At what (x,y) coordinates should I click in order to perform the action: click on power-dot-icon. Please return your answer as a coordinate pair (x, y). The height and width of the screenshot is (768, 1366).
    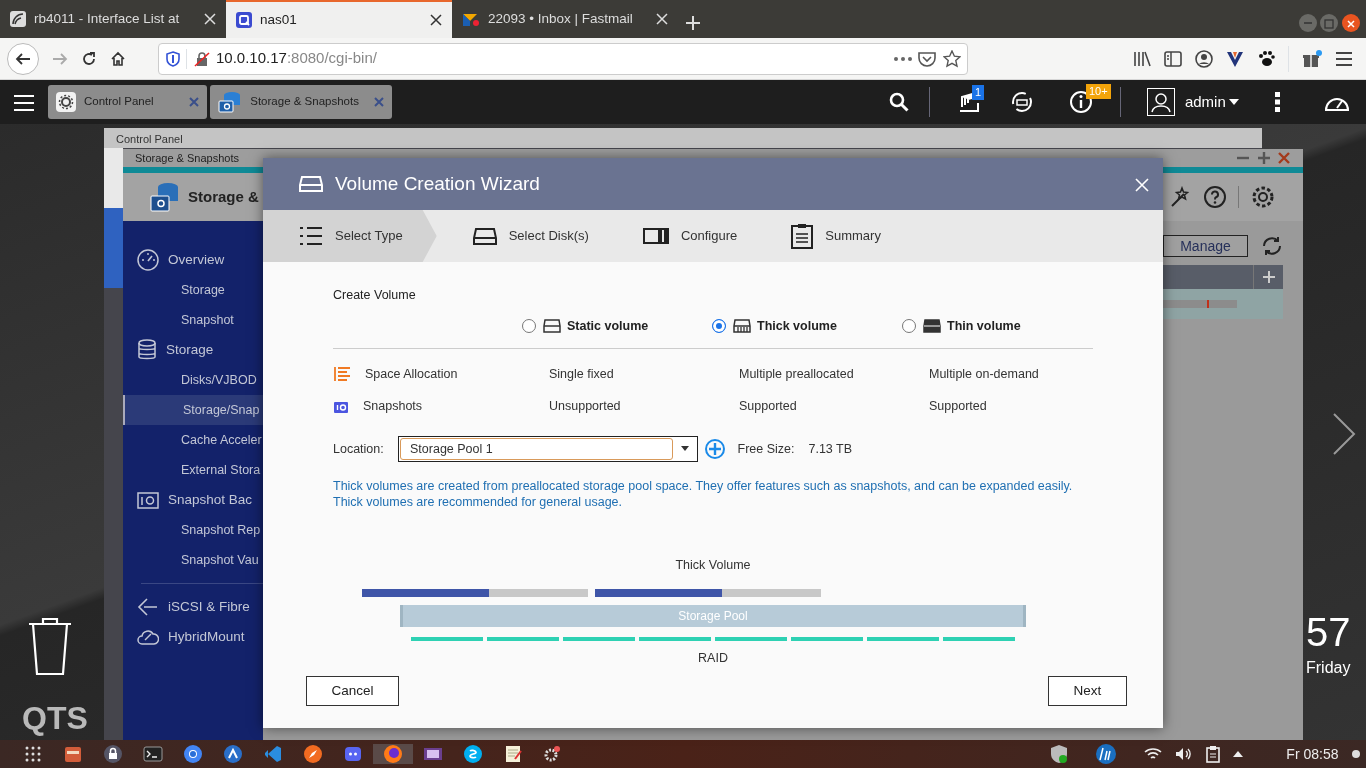
    Looking at the image, I should click on (1355, 754).